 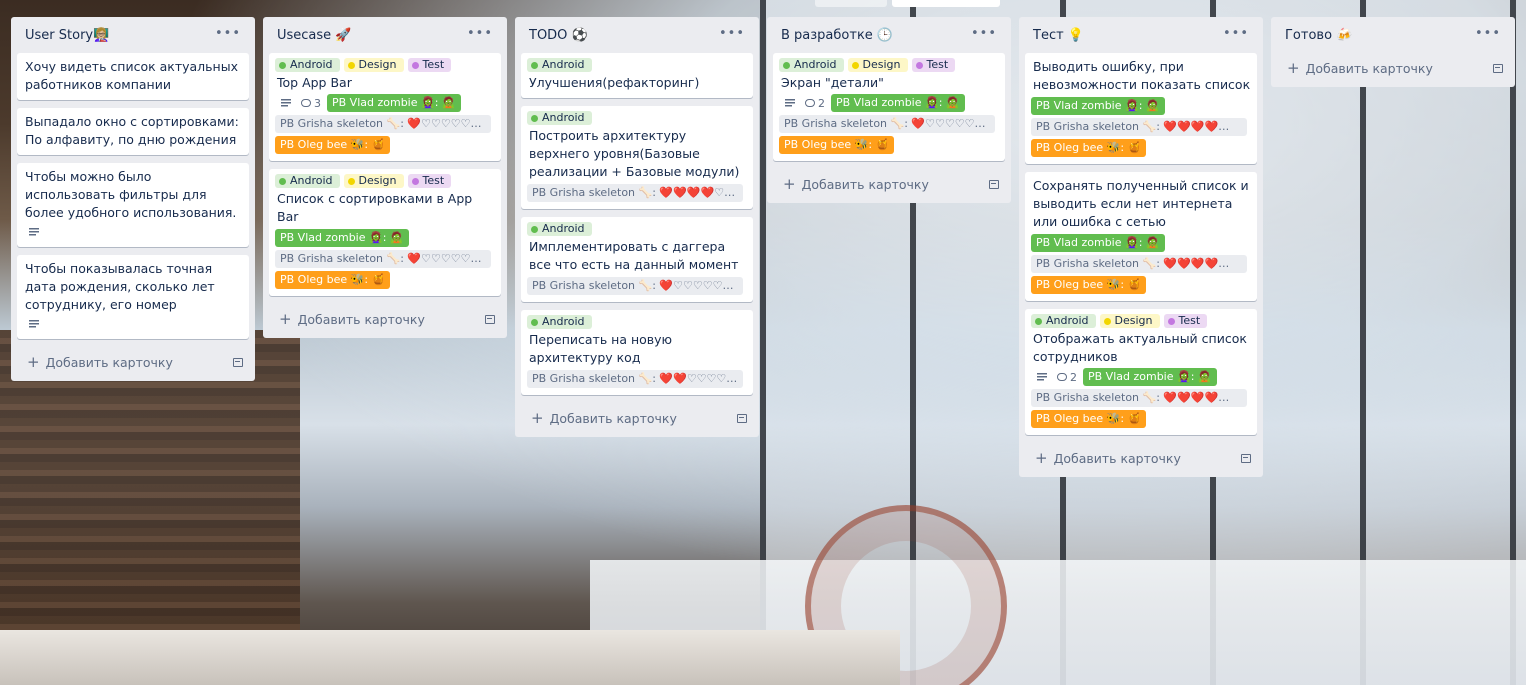 What do you see at coordinates (946, 3) in the screenshot?
I see `header-search-stub` at bounding box center [946, 3].